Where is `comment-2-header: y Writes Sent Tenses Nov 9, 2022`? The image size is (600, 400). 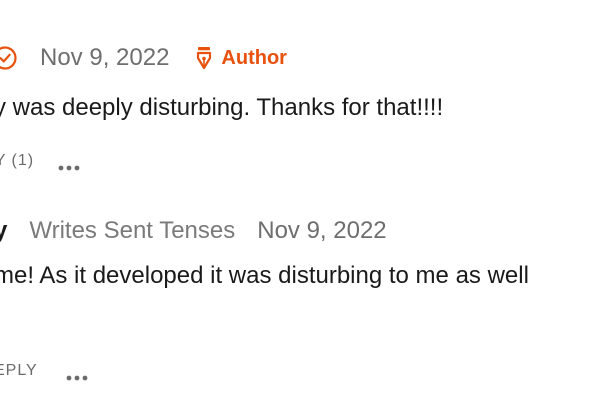
comment-2-header: y Writes Sent Tenses Nov 9, 2022 is located at coordinates (193, 231).